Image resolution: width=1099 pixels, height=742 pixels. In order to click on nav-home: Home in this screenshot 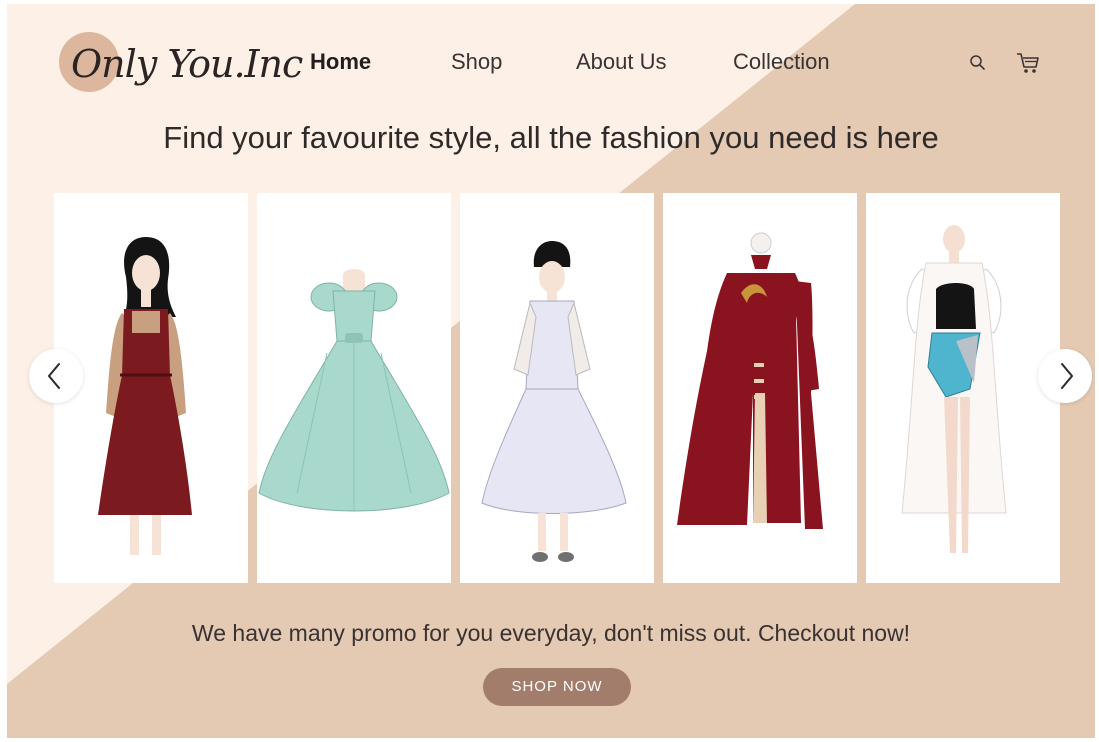, I will do `click(340, 62)`.